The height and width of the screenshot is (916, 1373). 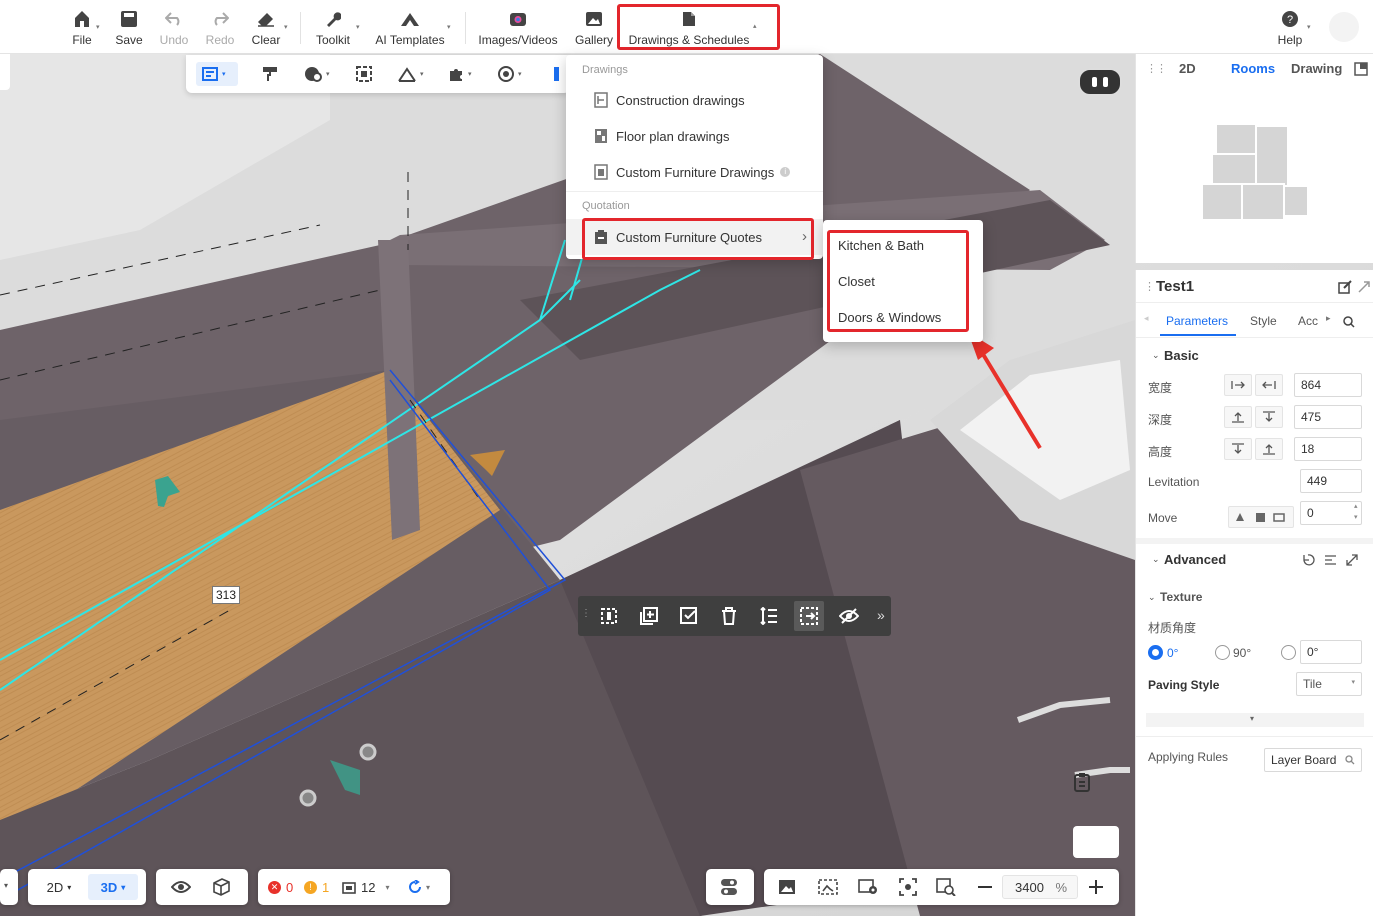 What do you see at coordinates (1290, 27) in the screenshot?
I see `help-button: ? Help` at bounding box center [1290, 27].